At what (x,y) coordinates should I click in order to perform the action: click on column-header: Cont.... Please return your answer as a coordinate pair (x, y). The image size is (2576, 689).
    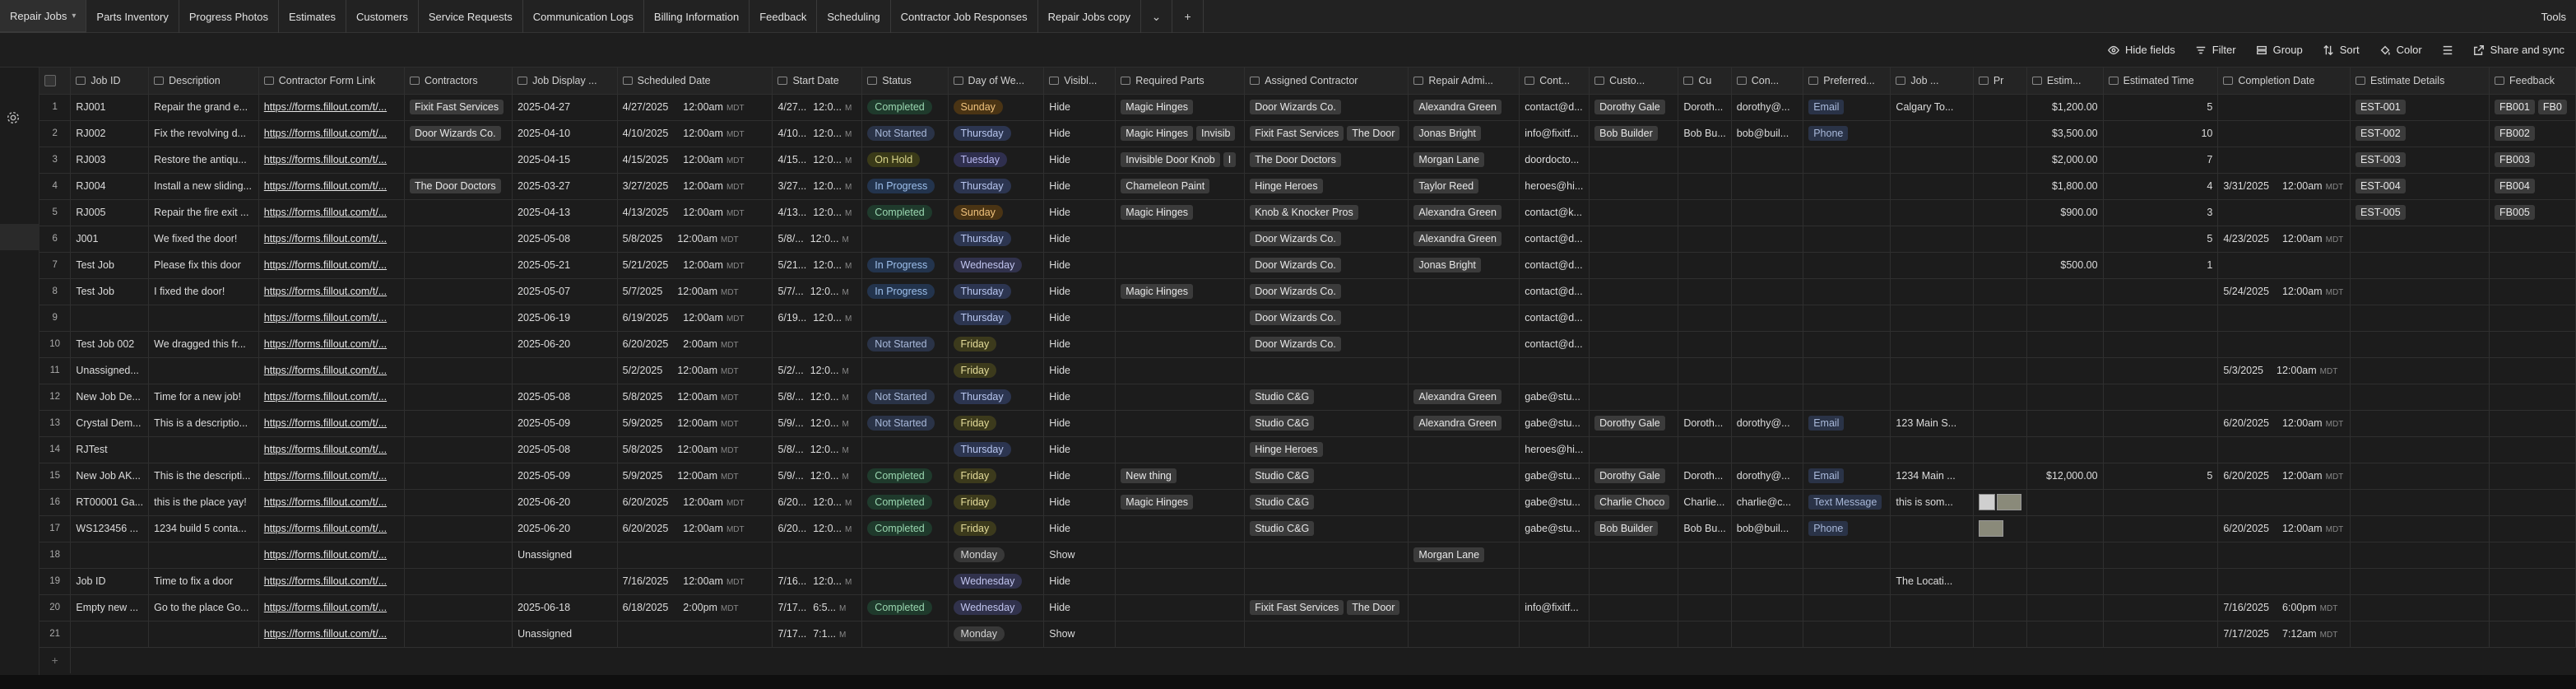
    Looking at the image, I should click on (1555, 81).